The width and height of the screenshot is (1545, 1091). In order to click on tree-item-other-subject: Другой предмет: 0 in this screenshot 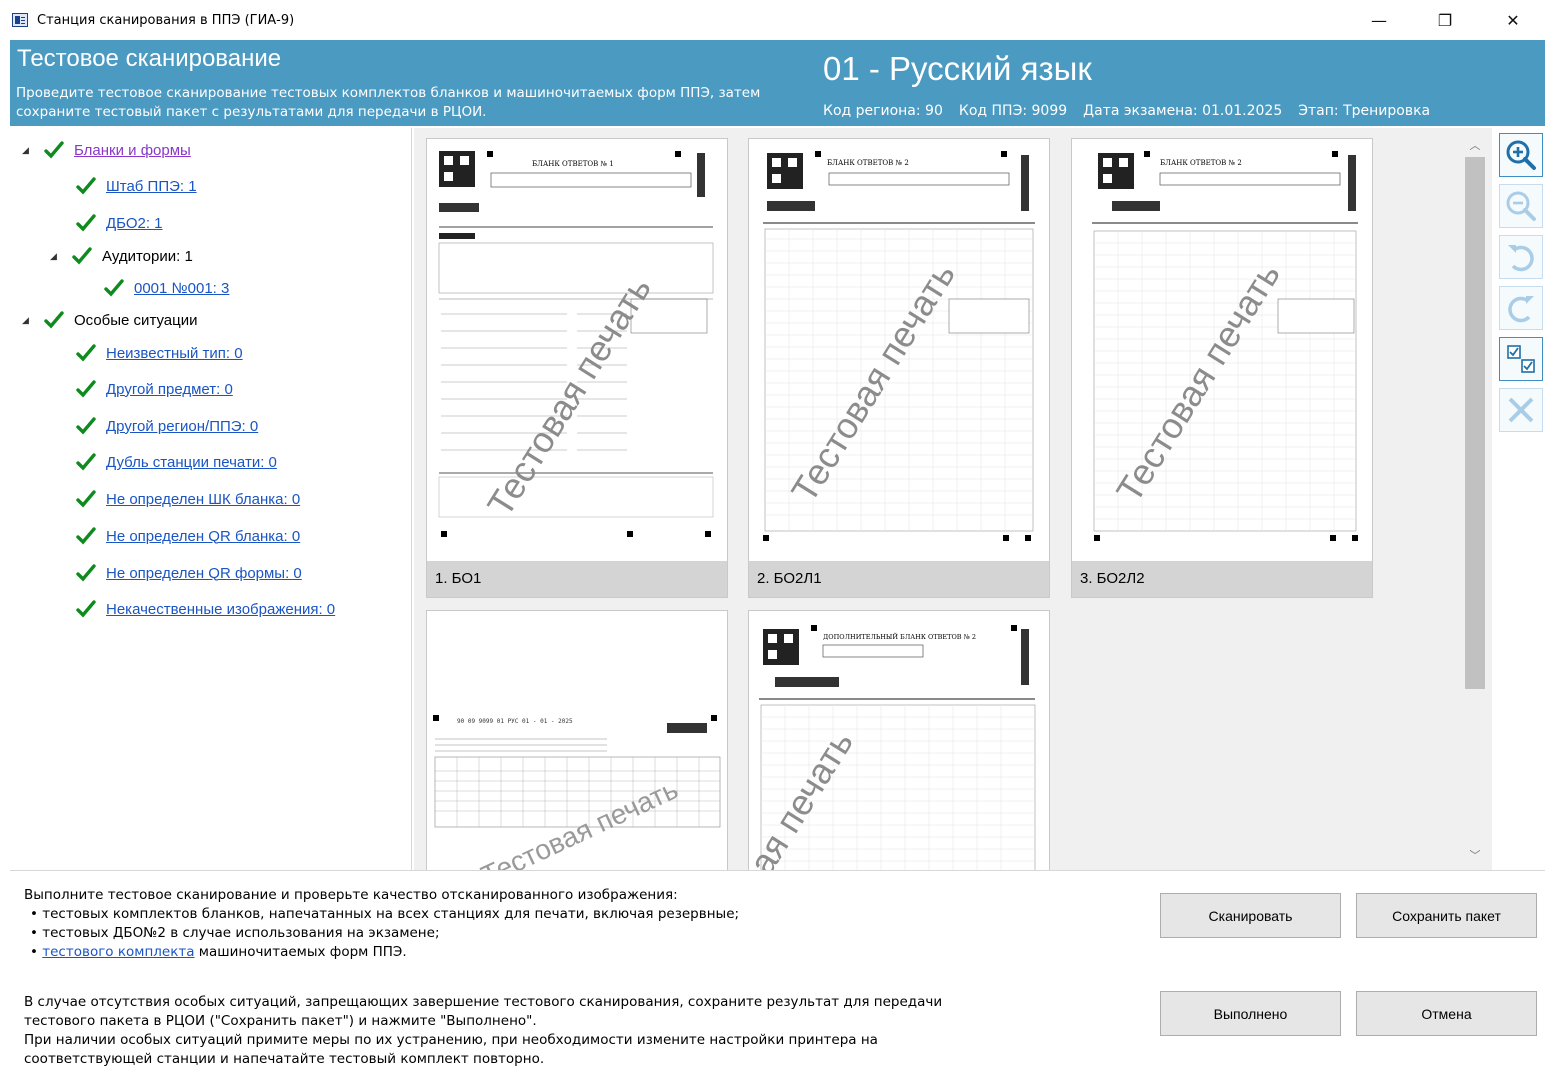, I will do `click(154, 389)`.